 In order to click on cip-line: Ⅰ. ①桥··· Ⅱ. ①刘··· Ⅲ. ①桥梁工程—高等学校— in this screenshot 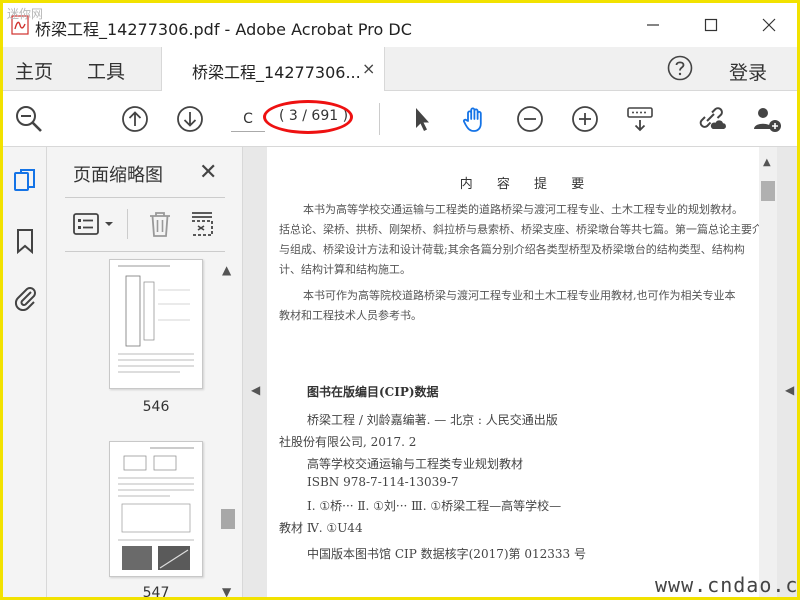, I will do `click(434, 506)`.